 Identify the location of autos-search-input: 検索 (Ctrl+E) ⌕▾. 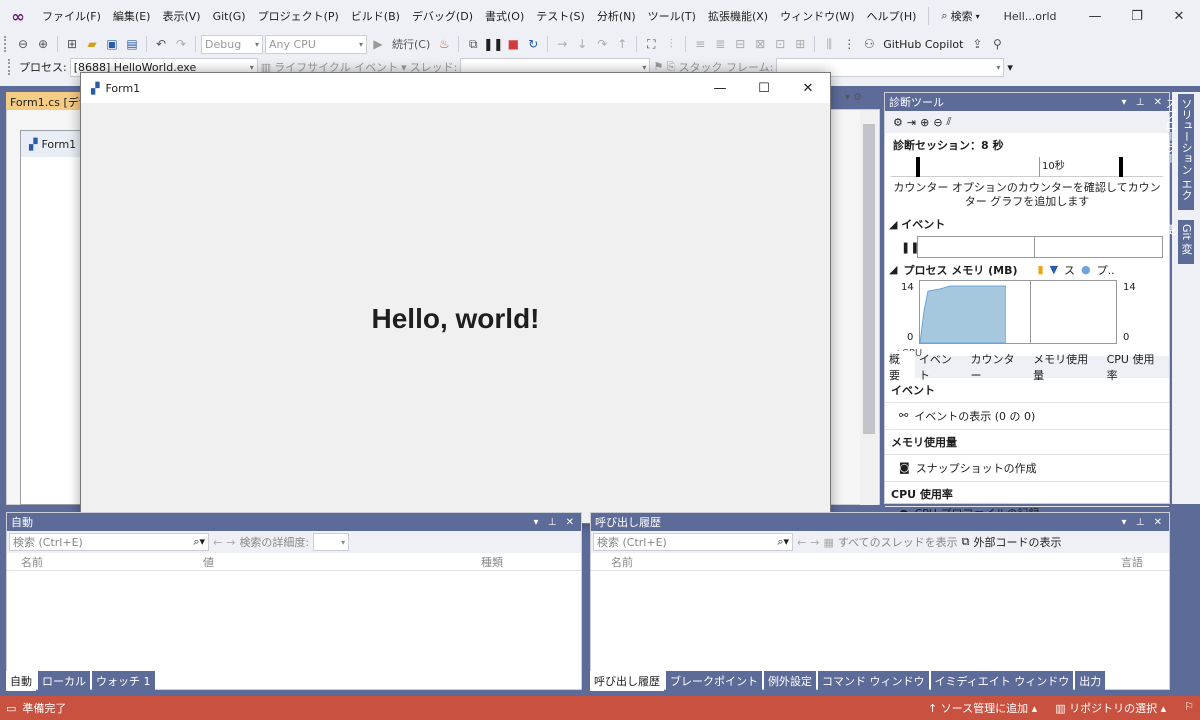
(109, 542).